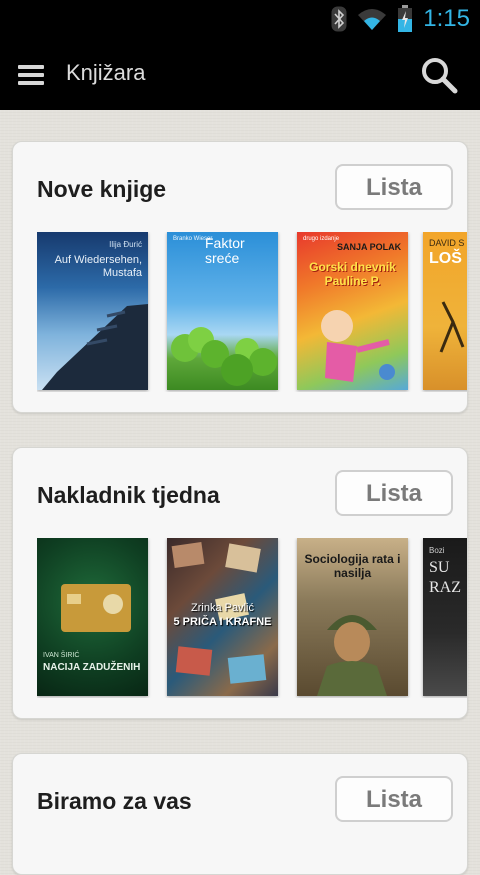  What do you see at coordinates (369, 247) in the screenshot?
I see `book-author: SANJA POLAK` at bounding box center [369, 247].